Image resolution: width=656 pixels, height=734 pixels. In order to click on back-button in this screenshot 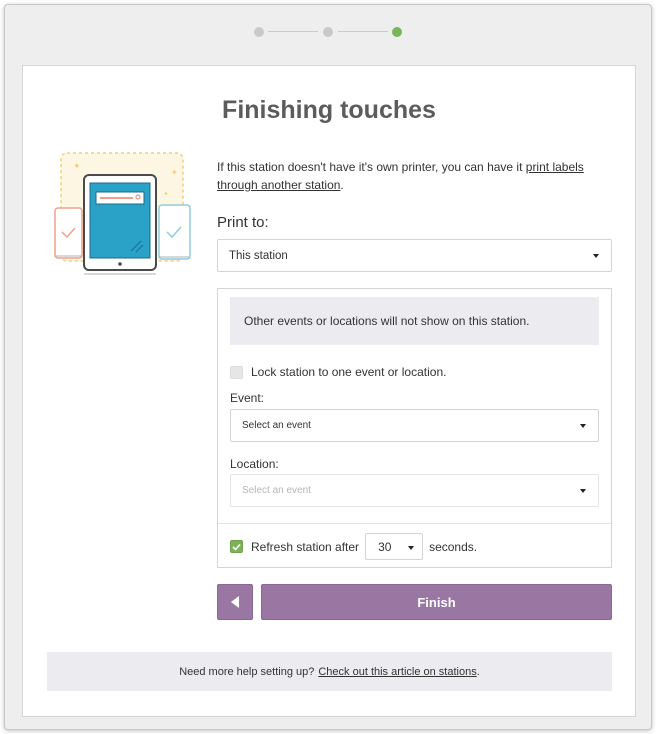, I will do `click(235, 602)`.